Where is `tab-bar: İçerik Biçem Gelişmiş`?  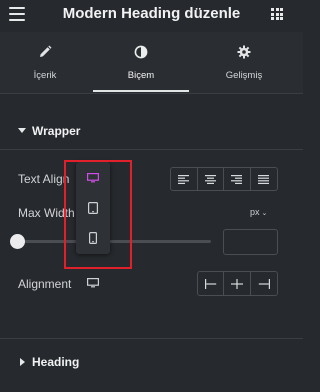 tab-bar: İçerik Biçem Gelişmiş is located at coordinates (151, 63).